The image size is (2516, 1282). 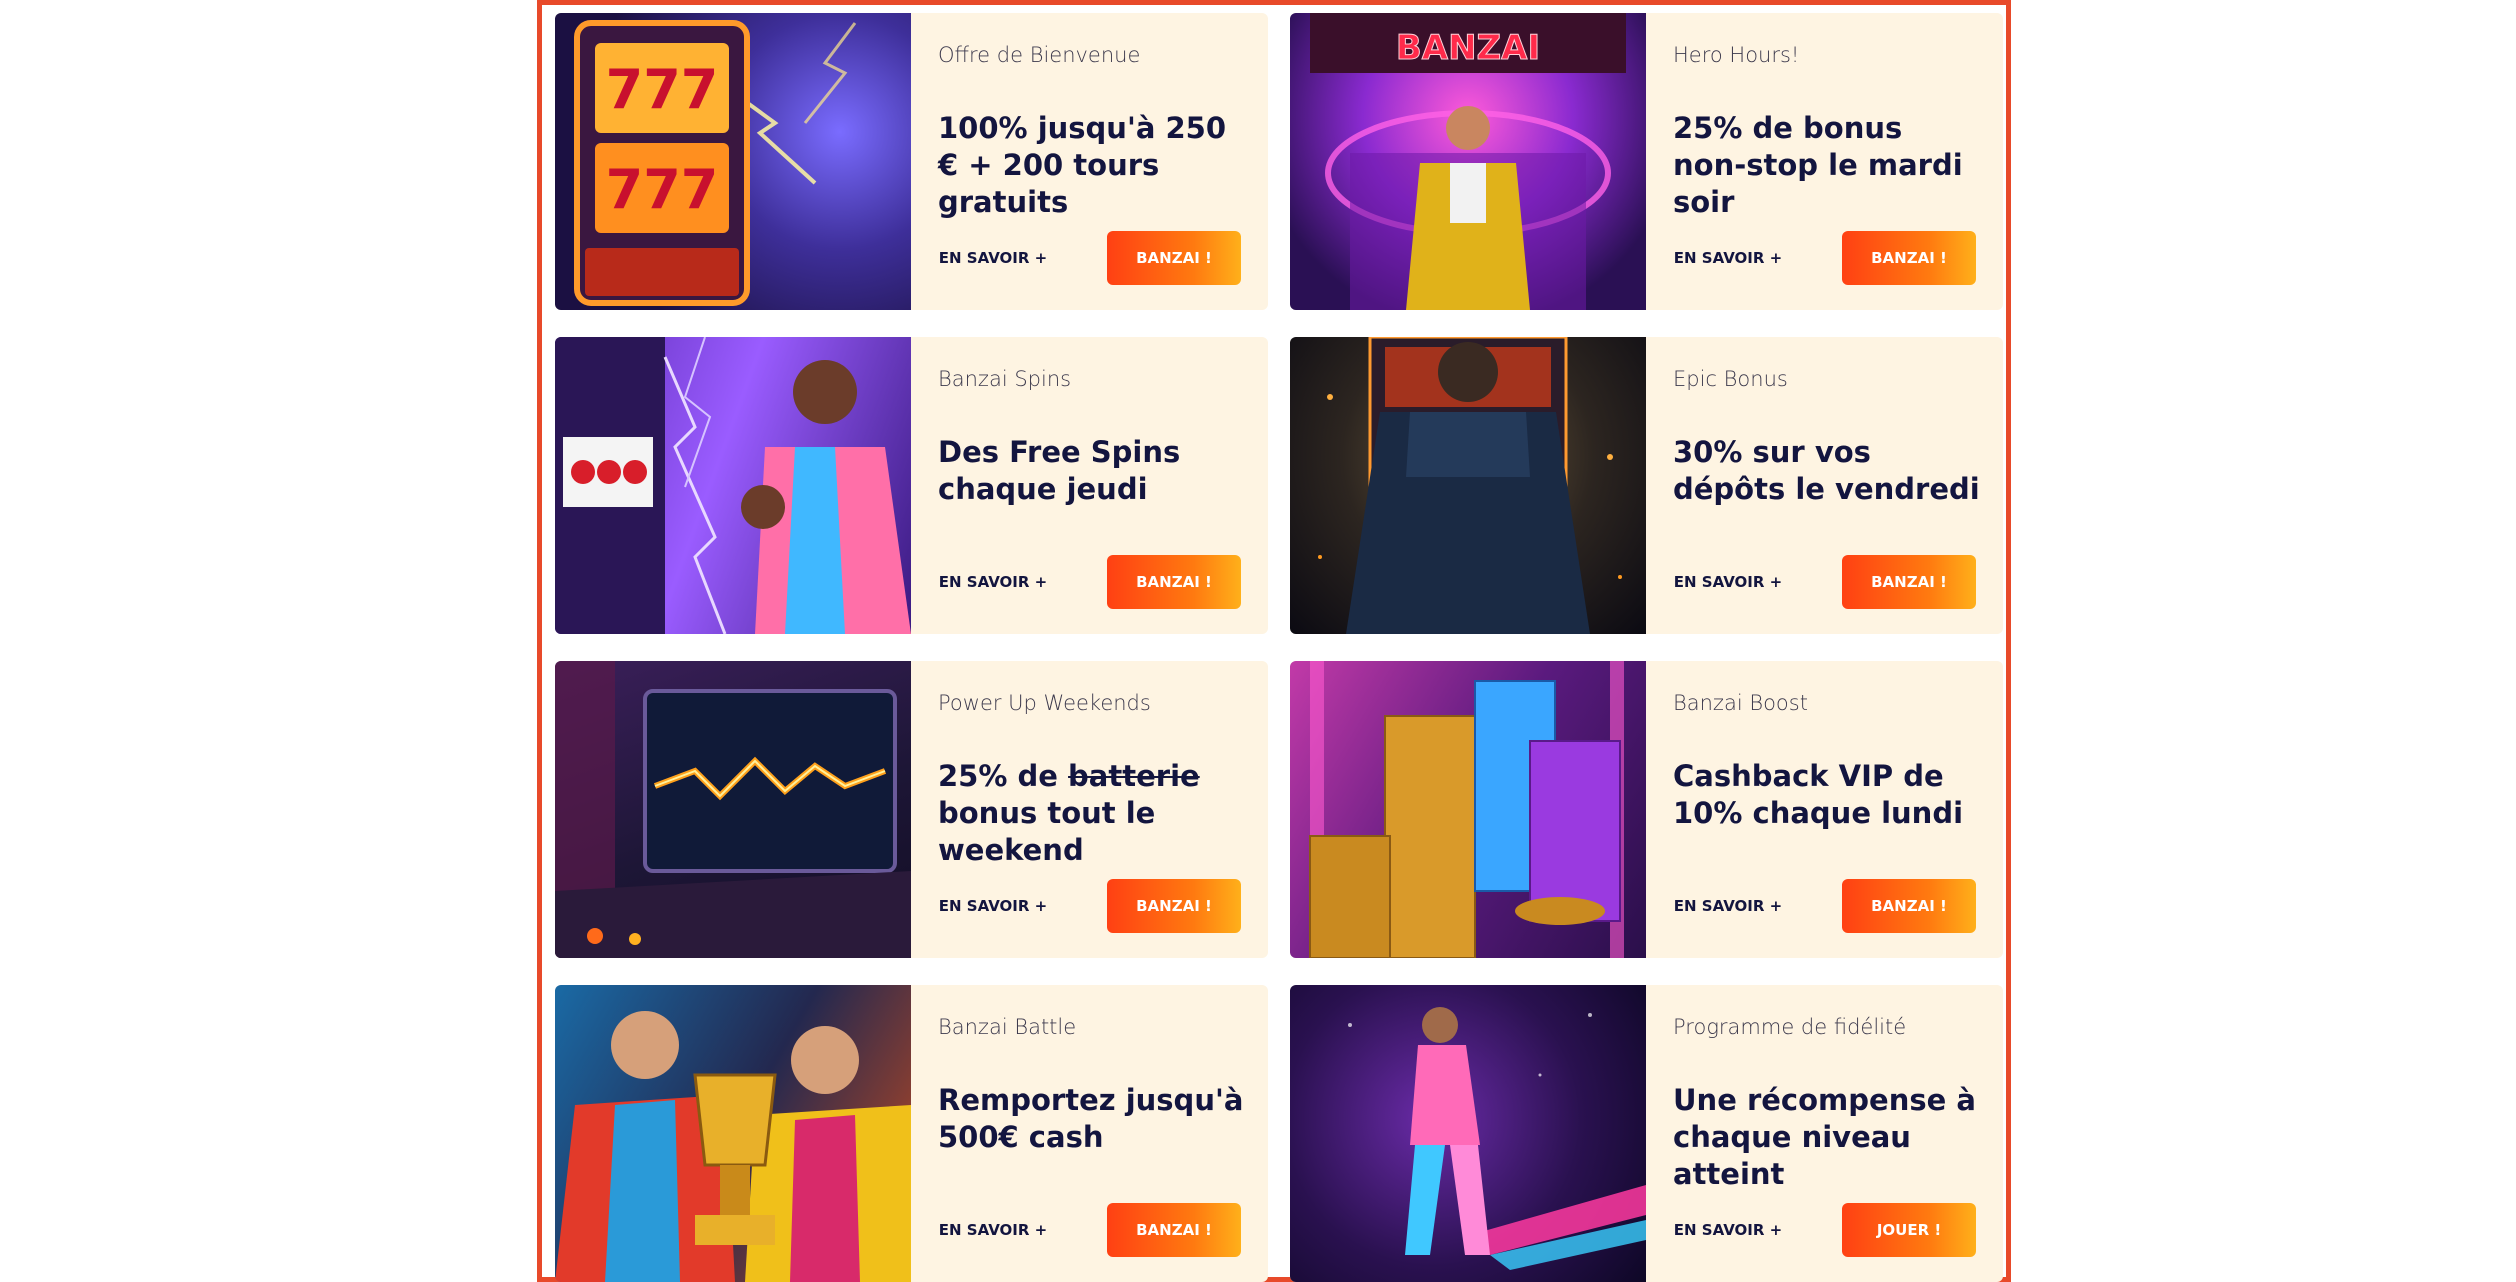 I want to click on promo-label: Hero Hours!, so click(x=1736, y=55).